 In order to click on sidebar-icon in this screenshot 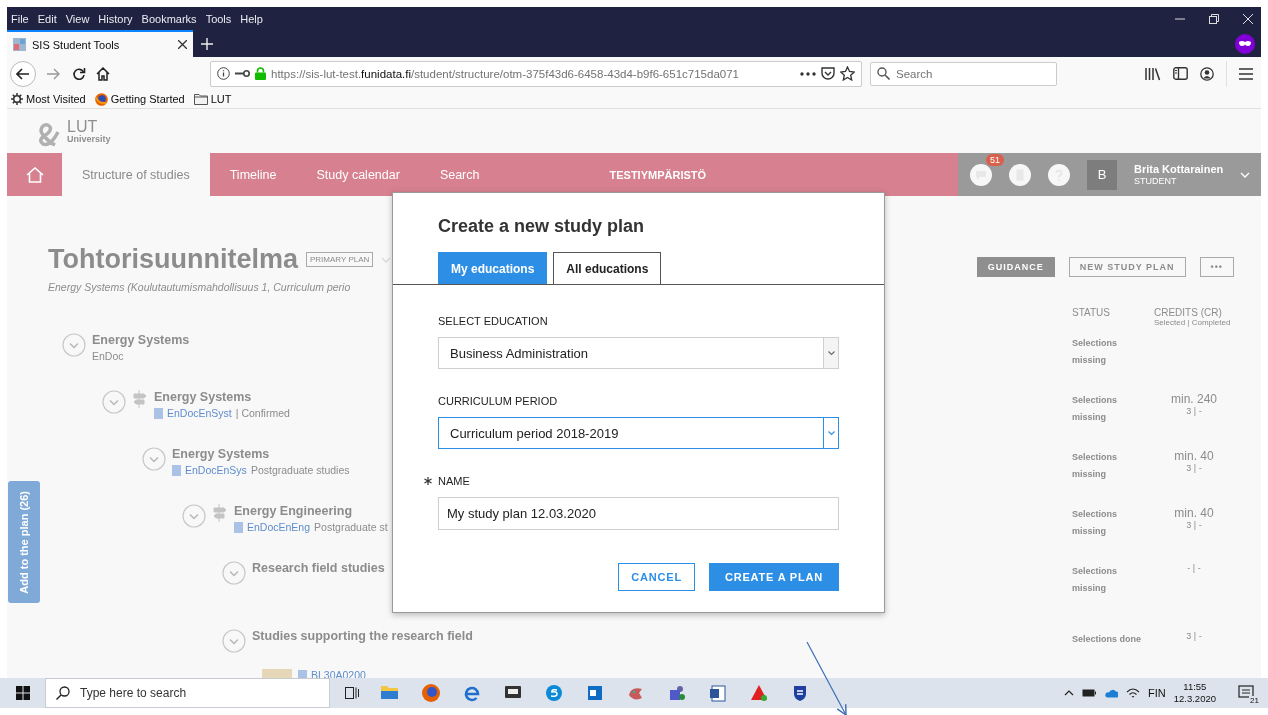, I will do `click(1180, 73)`.